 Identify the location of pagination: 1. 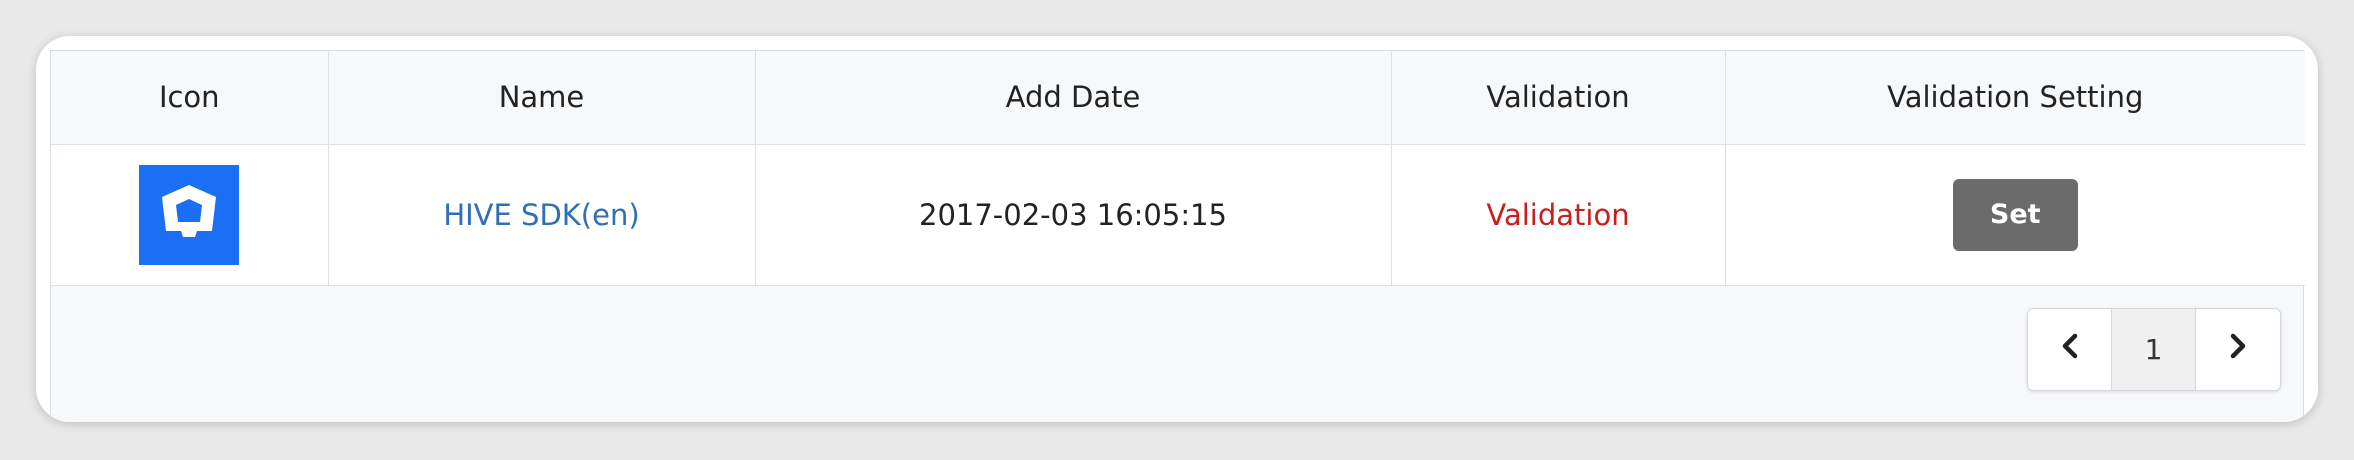
(2154, 349).